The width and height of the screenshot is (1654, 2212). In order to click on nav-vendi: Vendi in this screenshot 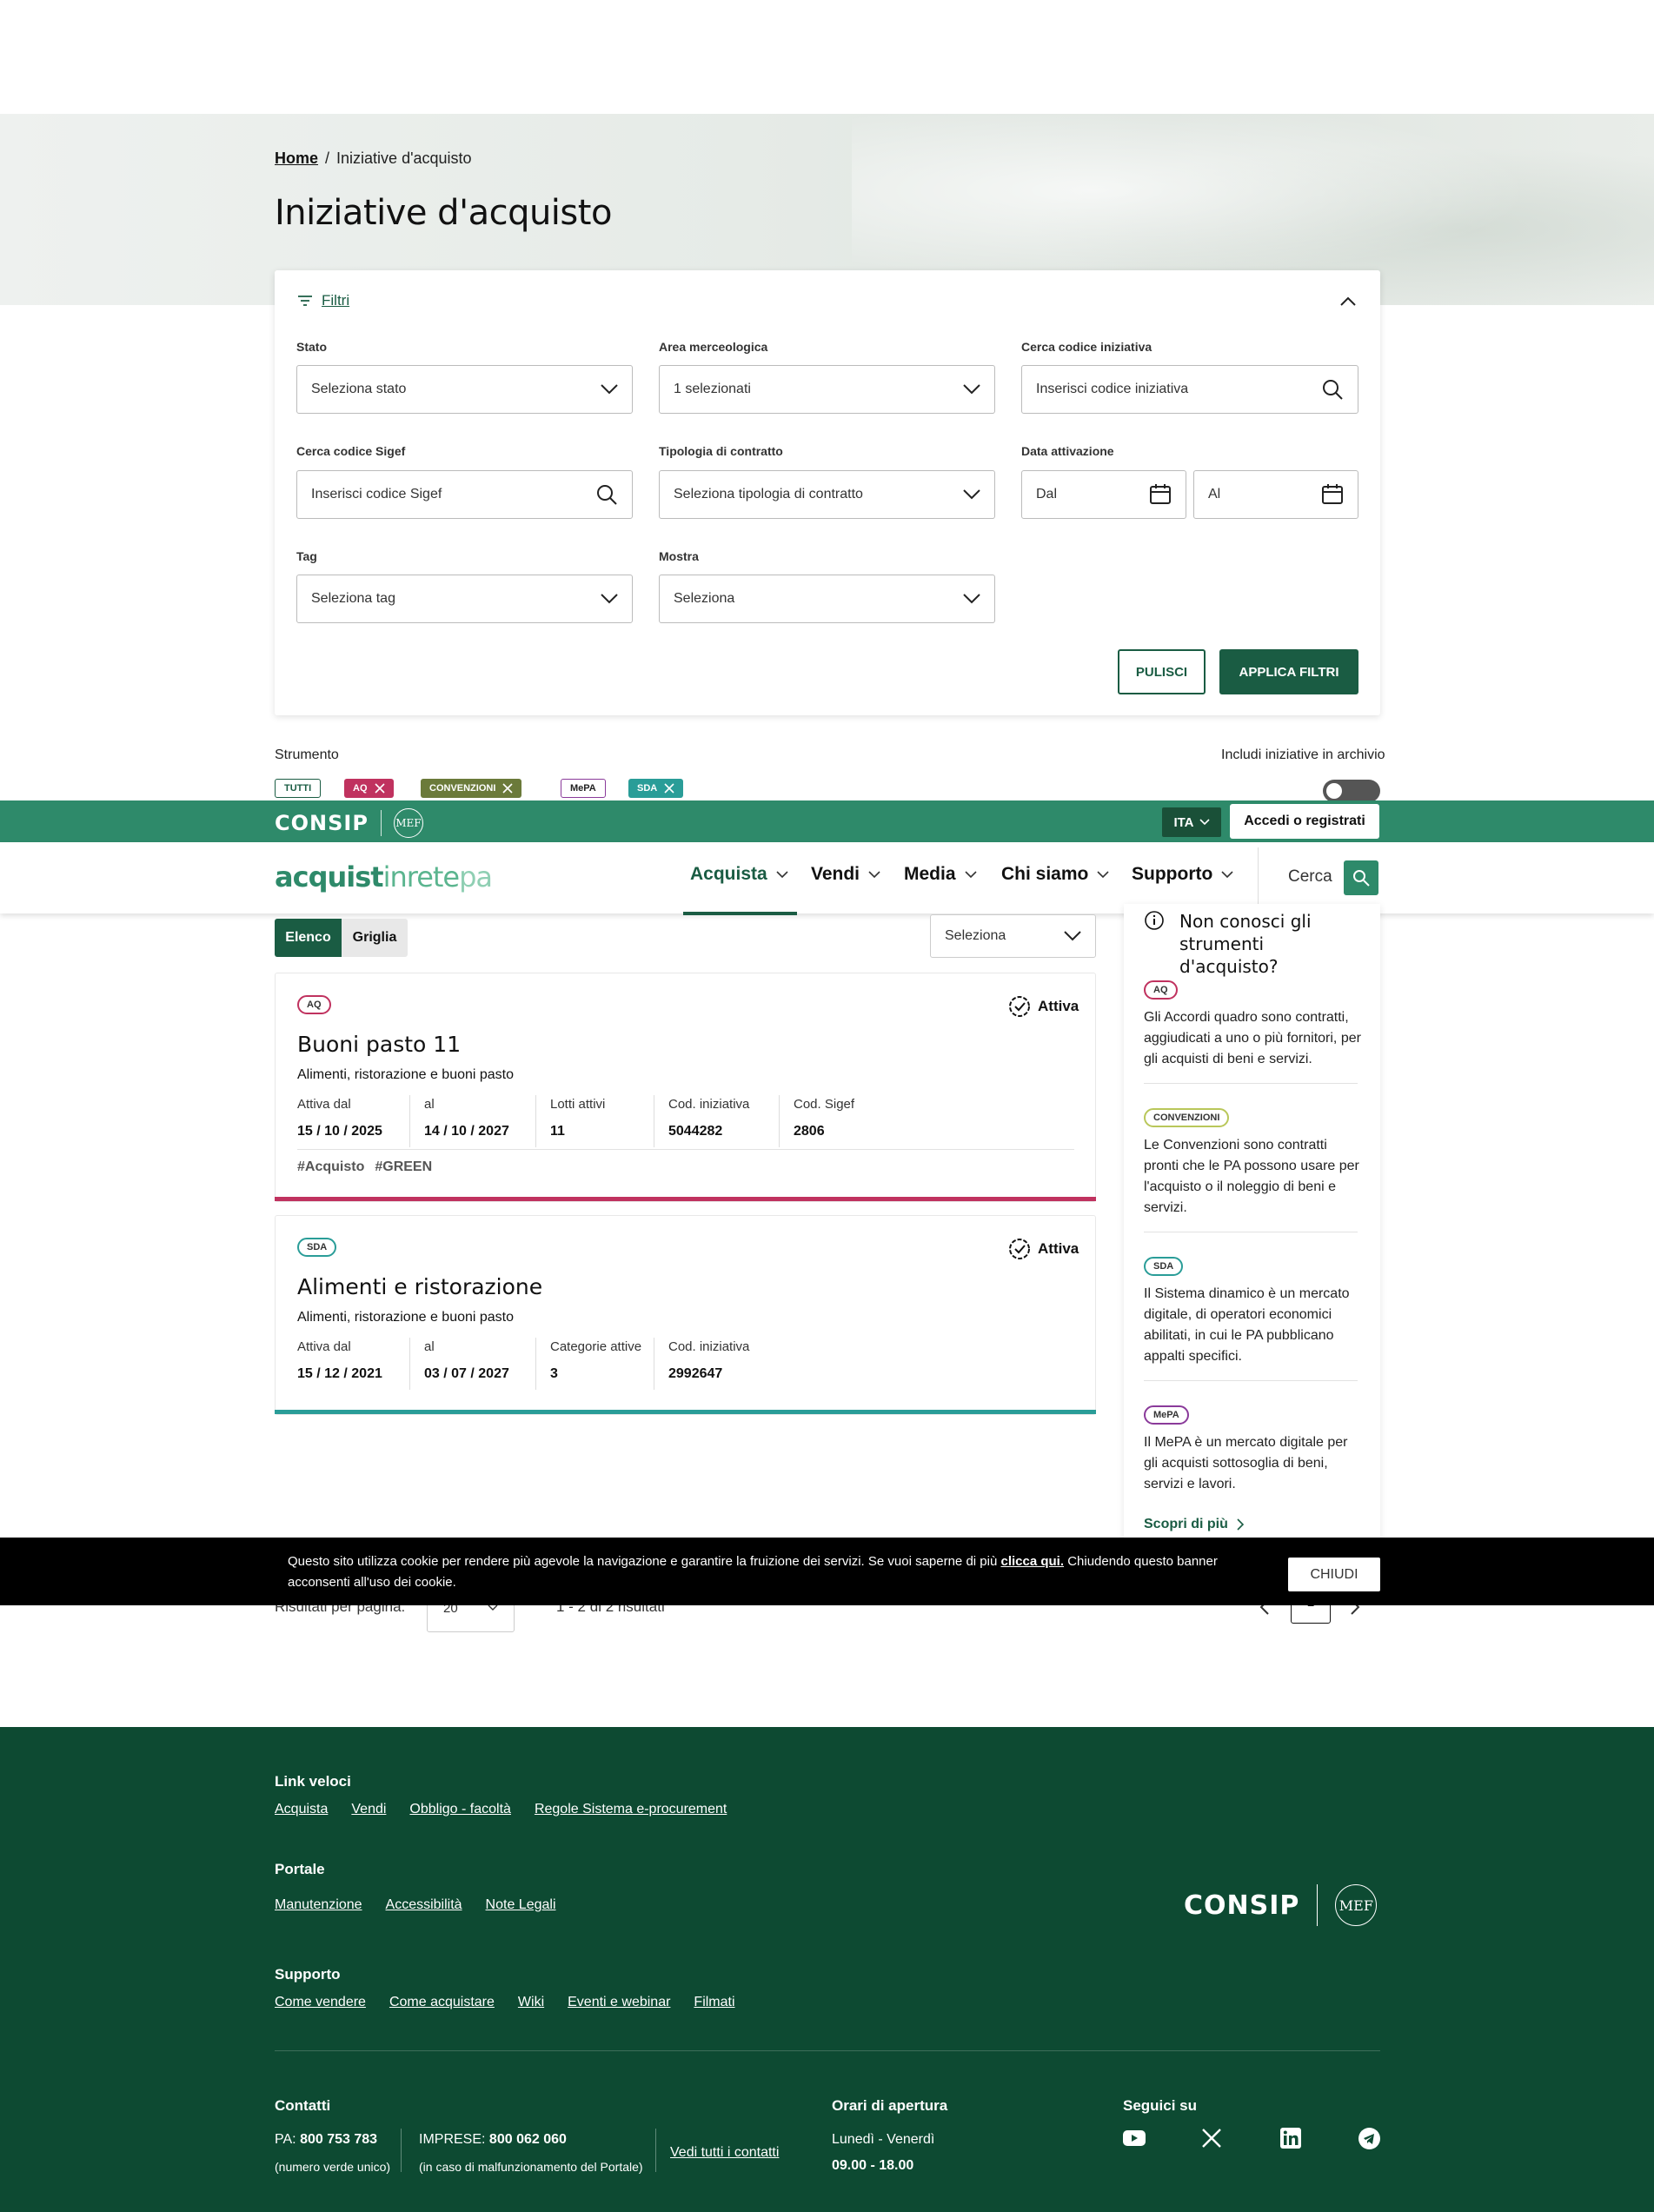, I will do `click(846, 874)`.